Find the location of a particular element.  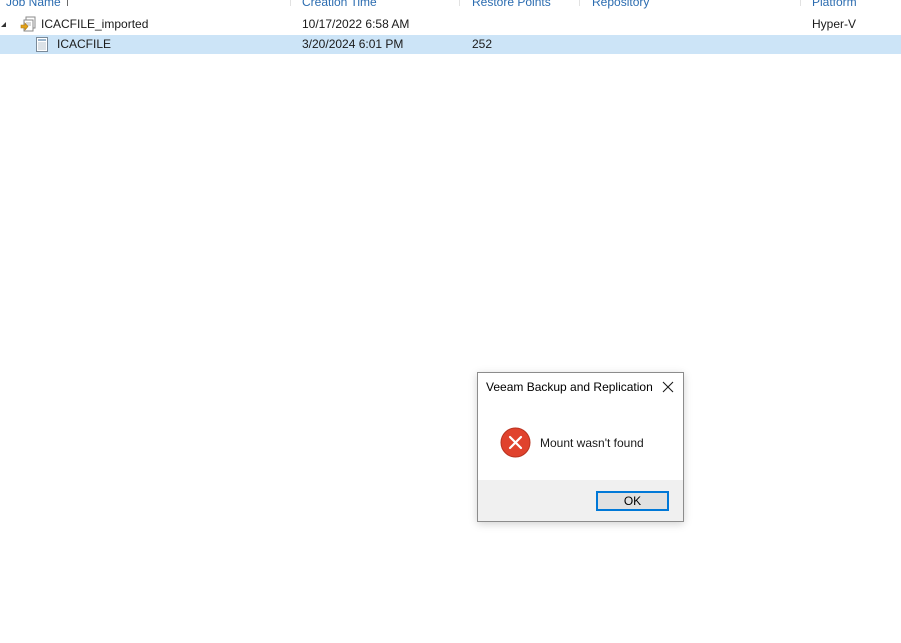

column-job-name: Job Name is located at coordinates (37, 5).